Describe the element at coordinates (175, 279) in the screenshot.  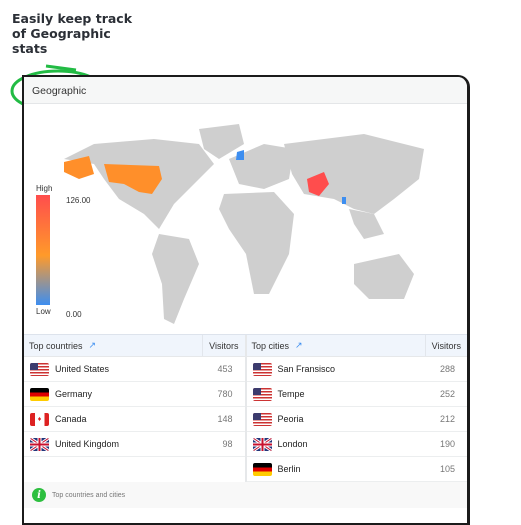
I see `south-america` at that location.